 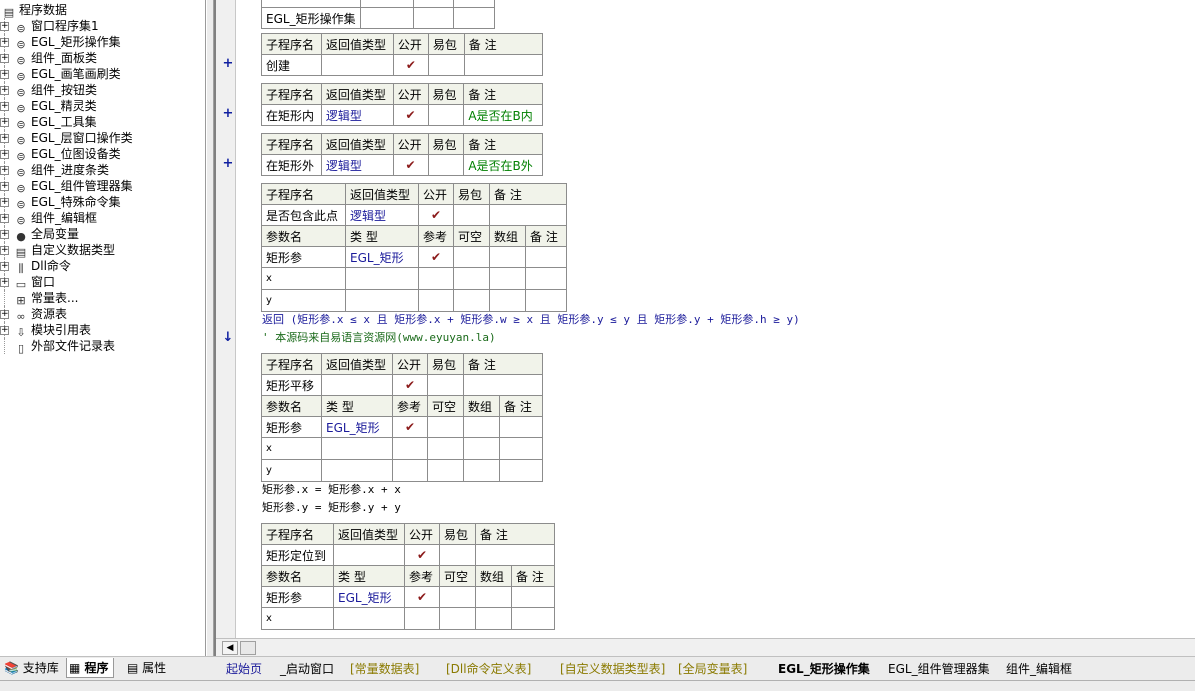 I want to click on sub-name-cell: 在矩形内, so click(x=291, y=115).